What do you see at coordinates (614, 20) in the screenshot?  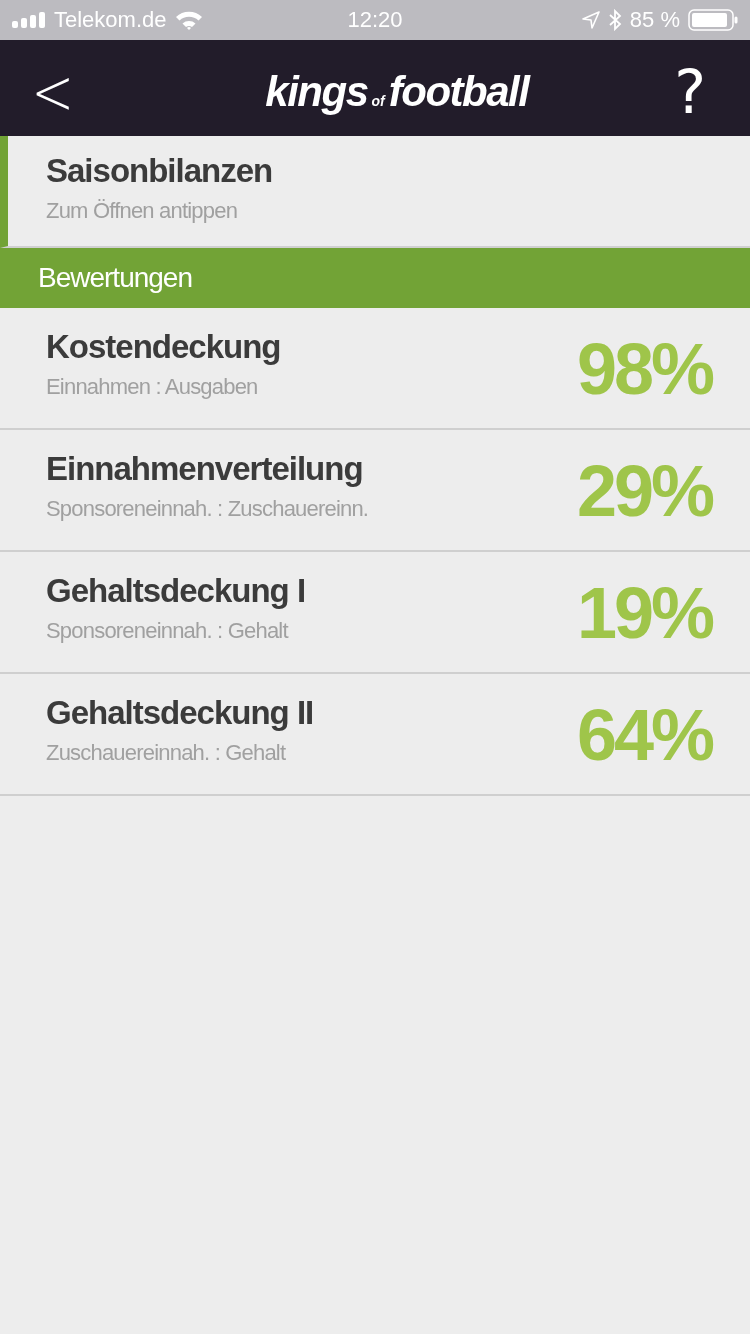 I see `bluetooth-icon` at bounding box center [614, 20].